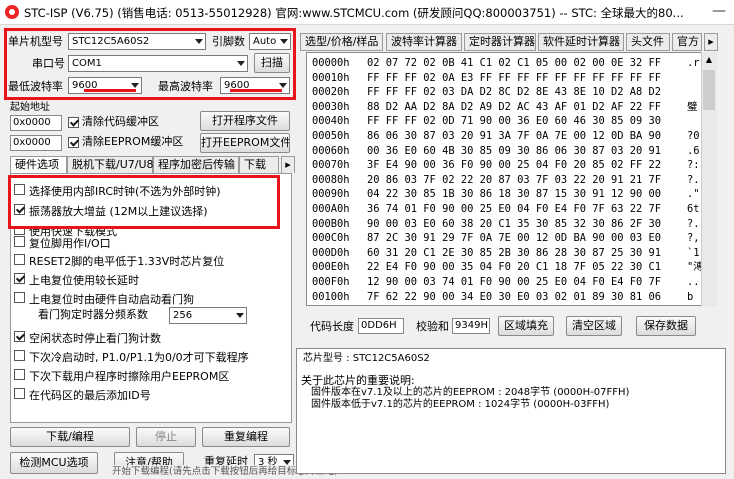 The height and width of the screenshot is (479, 734). I want to click on code-length-label: 代码长度, so click(332, 326).